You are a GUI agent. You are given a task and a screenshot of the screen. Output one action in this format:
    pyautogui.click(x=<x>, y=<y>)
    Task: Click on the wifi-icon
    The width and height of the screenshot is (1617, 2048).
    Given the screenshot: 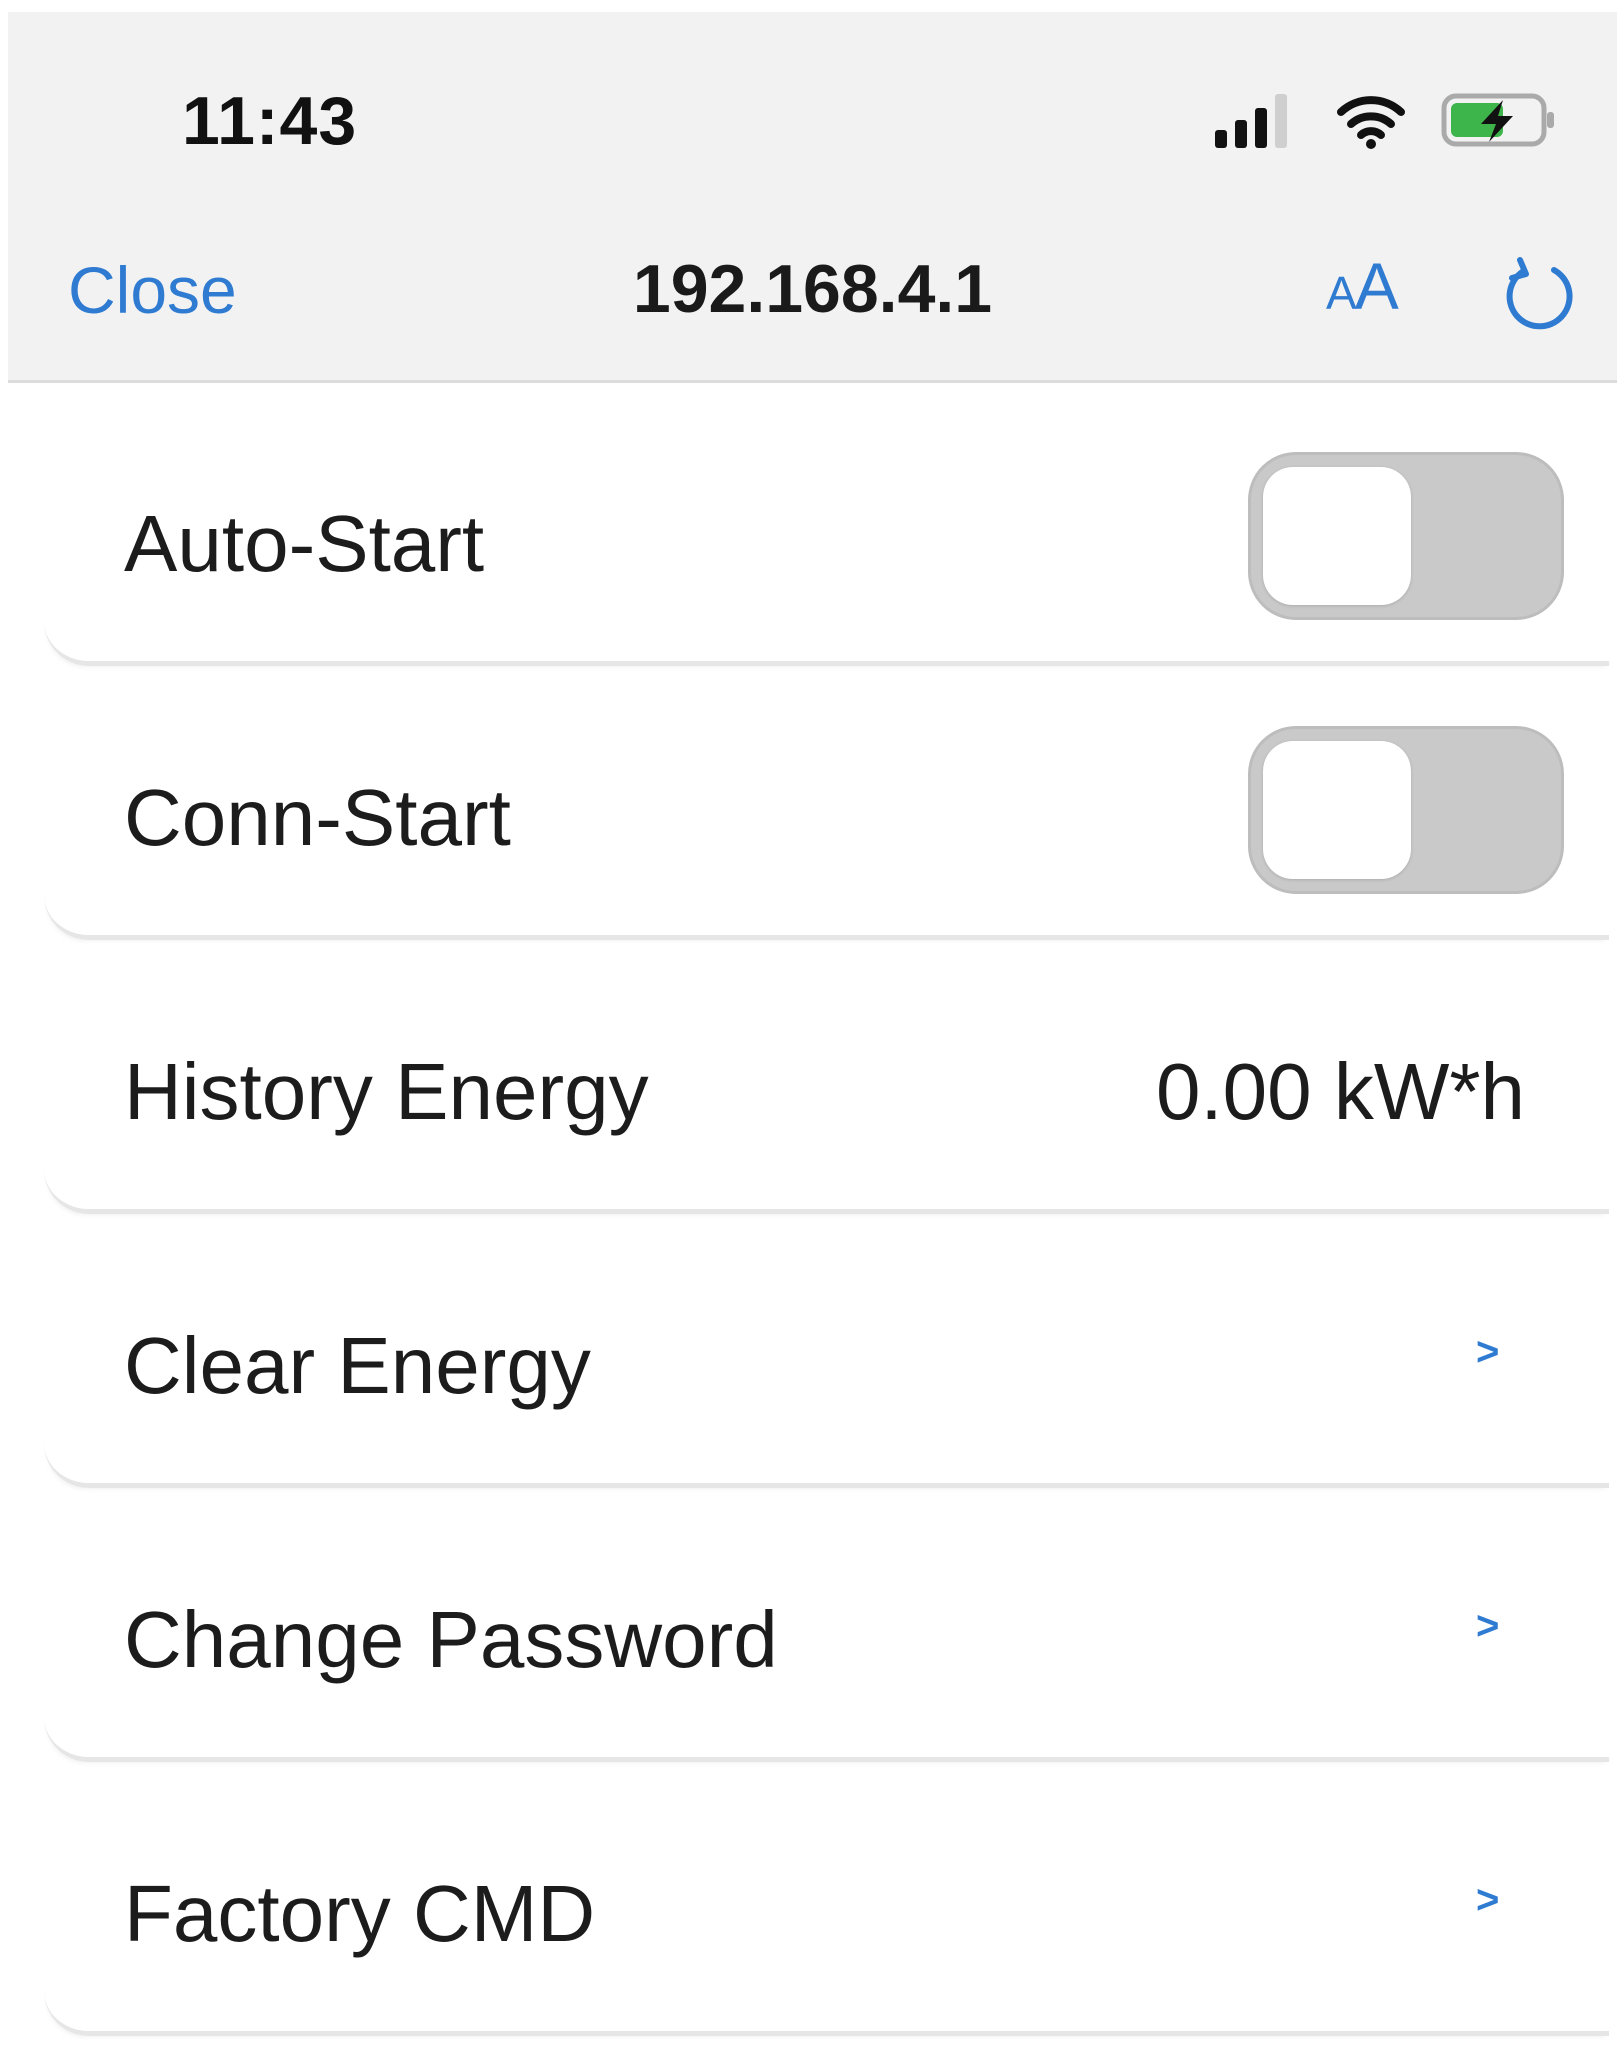 What is the action you would take?
    pyautogui.click(x=1371, y=122)
    